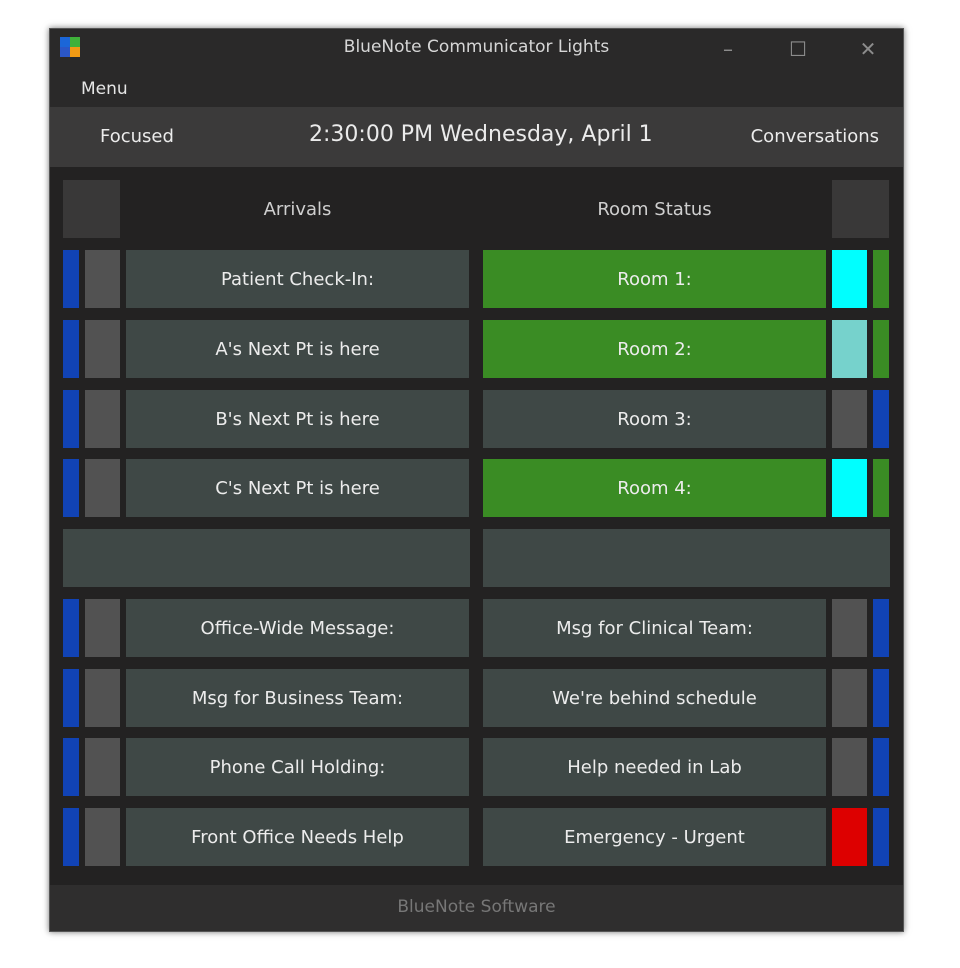 This screenshot has height=968, width=960. Describe the element at coordinates (849, 837) in the screenshot. I see `emergency-light` at that location.